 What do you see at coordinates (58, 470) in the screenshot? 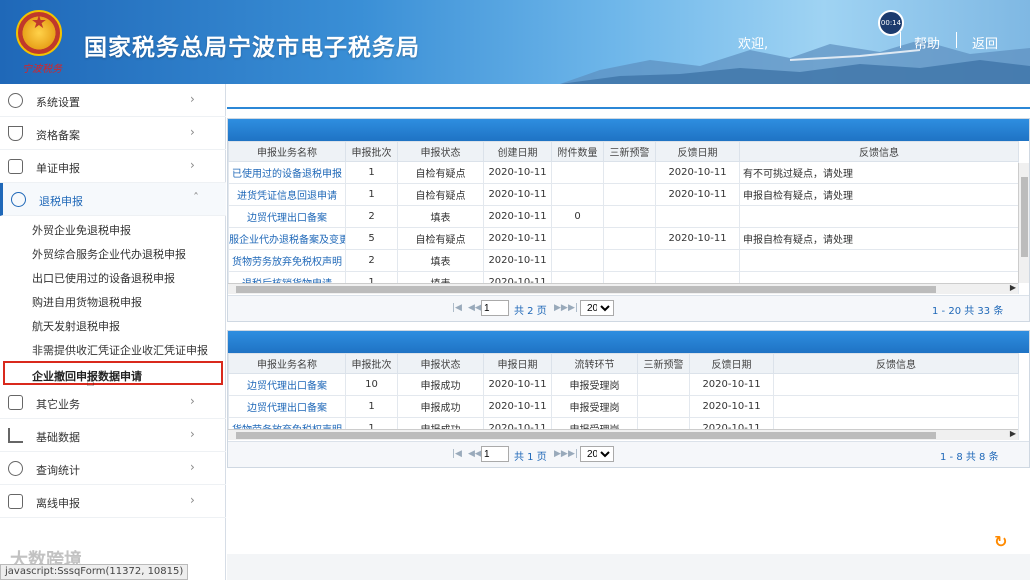
I see `sidebar-item-label: 查询统计` at bounding box center [58, 470].